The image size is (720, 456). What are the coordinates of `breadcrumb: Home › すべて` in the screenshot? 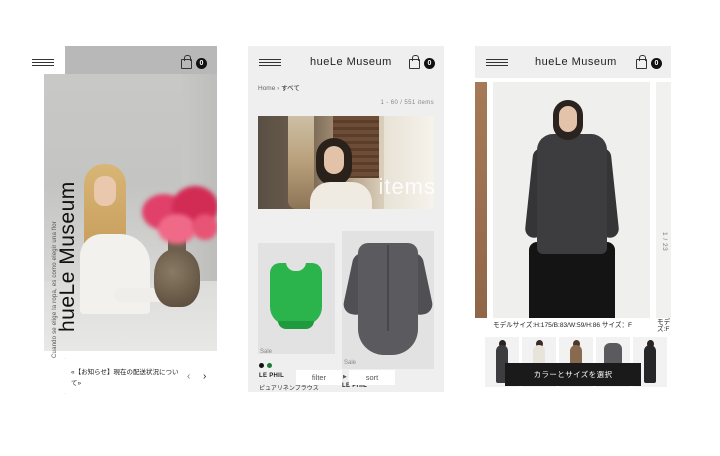 It's located at (279, 87).